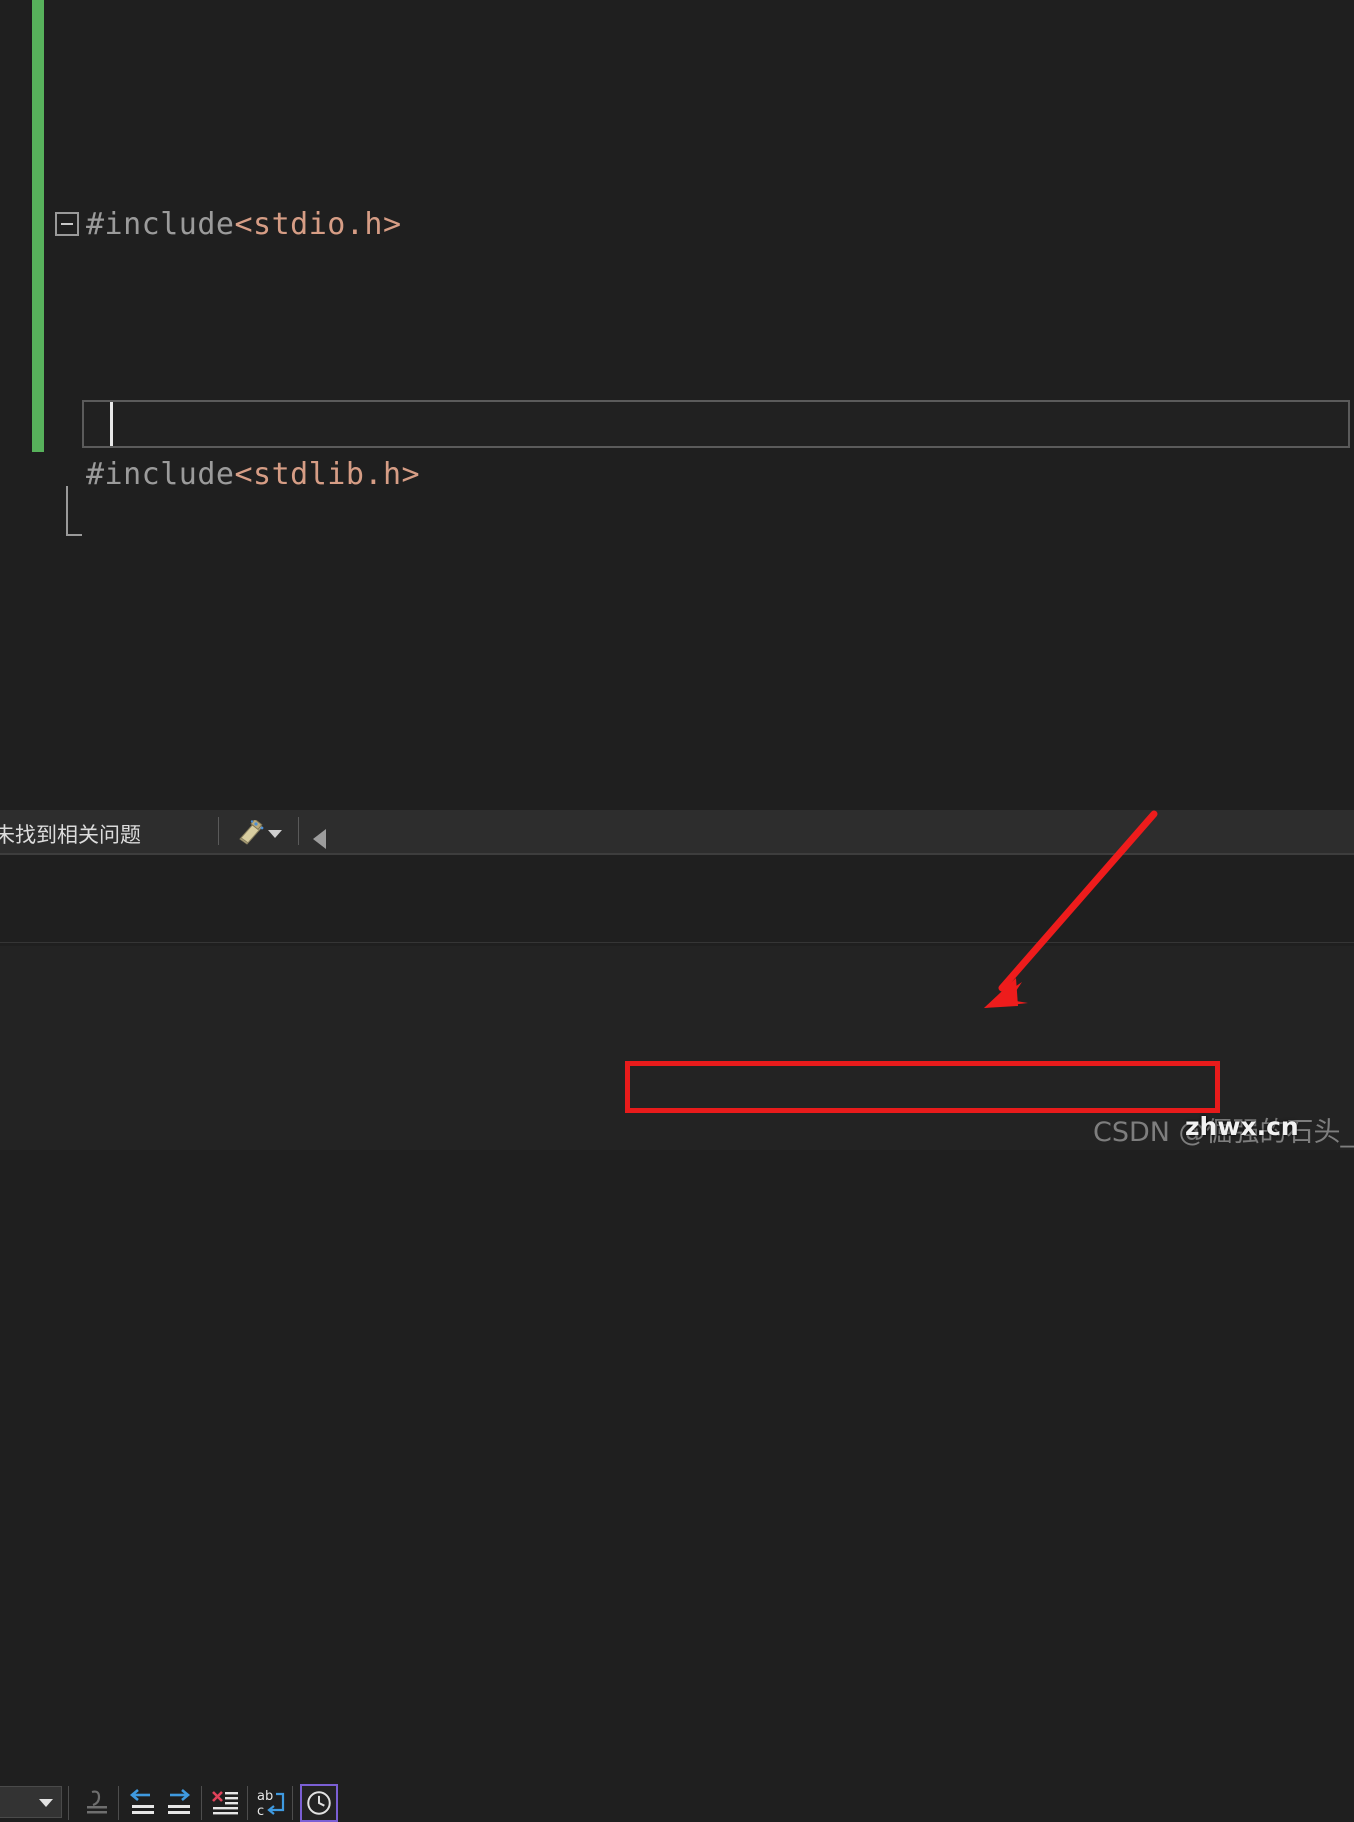 This screenshot has height=1822, width=1354. I want to click on fold-guide-line, so click(67, 511).